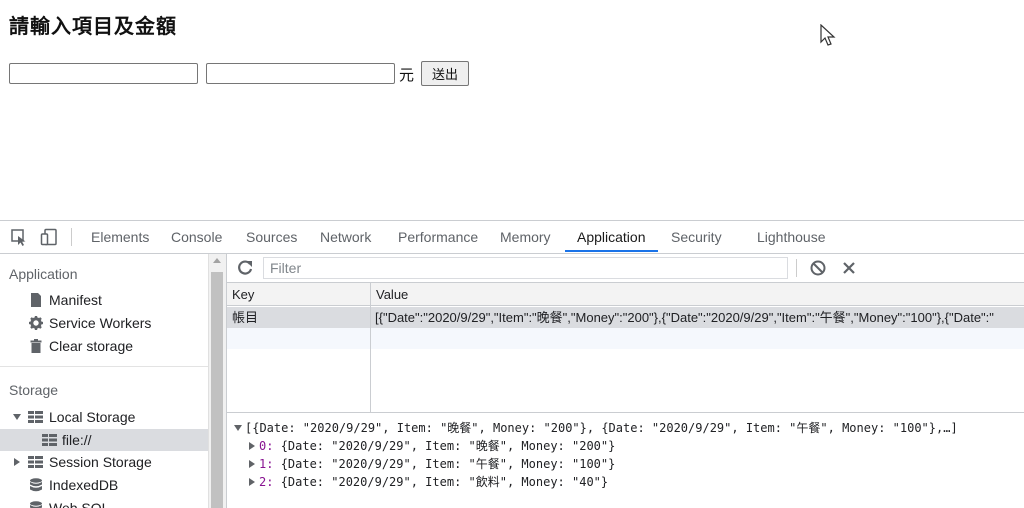 This screenshot has width=1024, height=508. Describe the element at coordinates (92, 417) in the screenshot. I see `sidebar-item-label: Local Storage` at that location.